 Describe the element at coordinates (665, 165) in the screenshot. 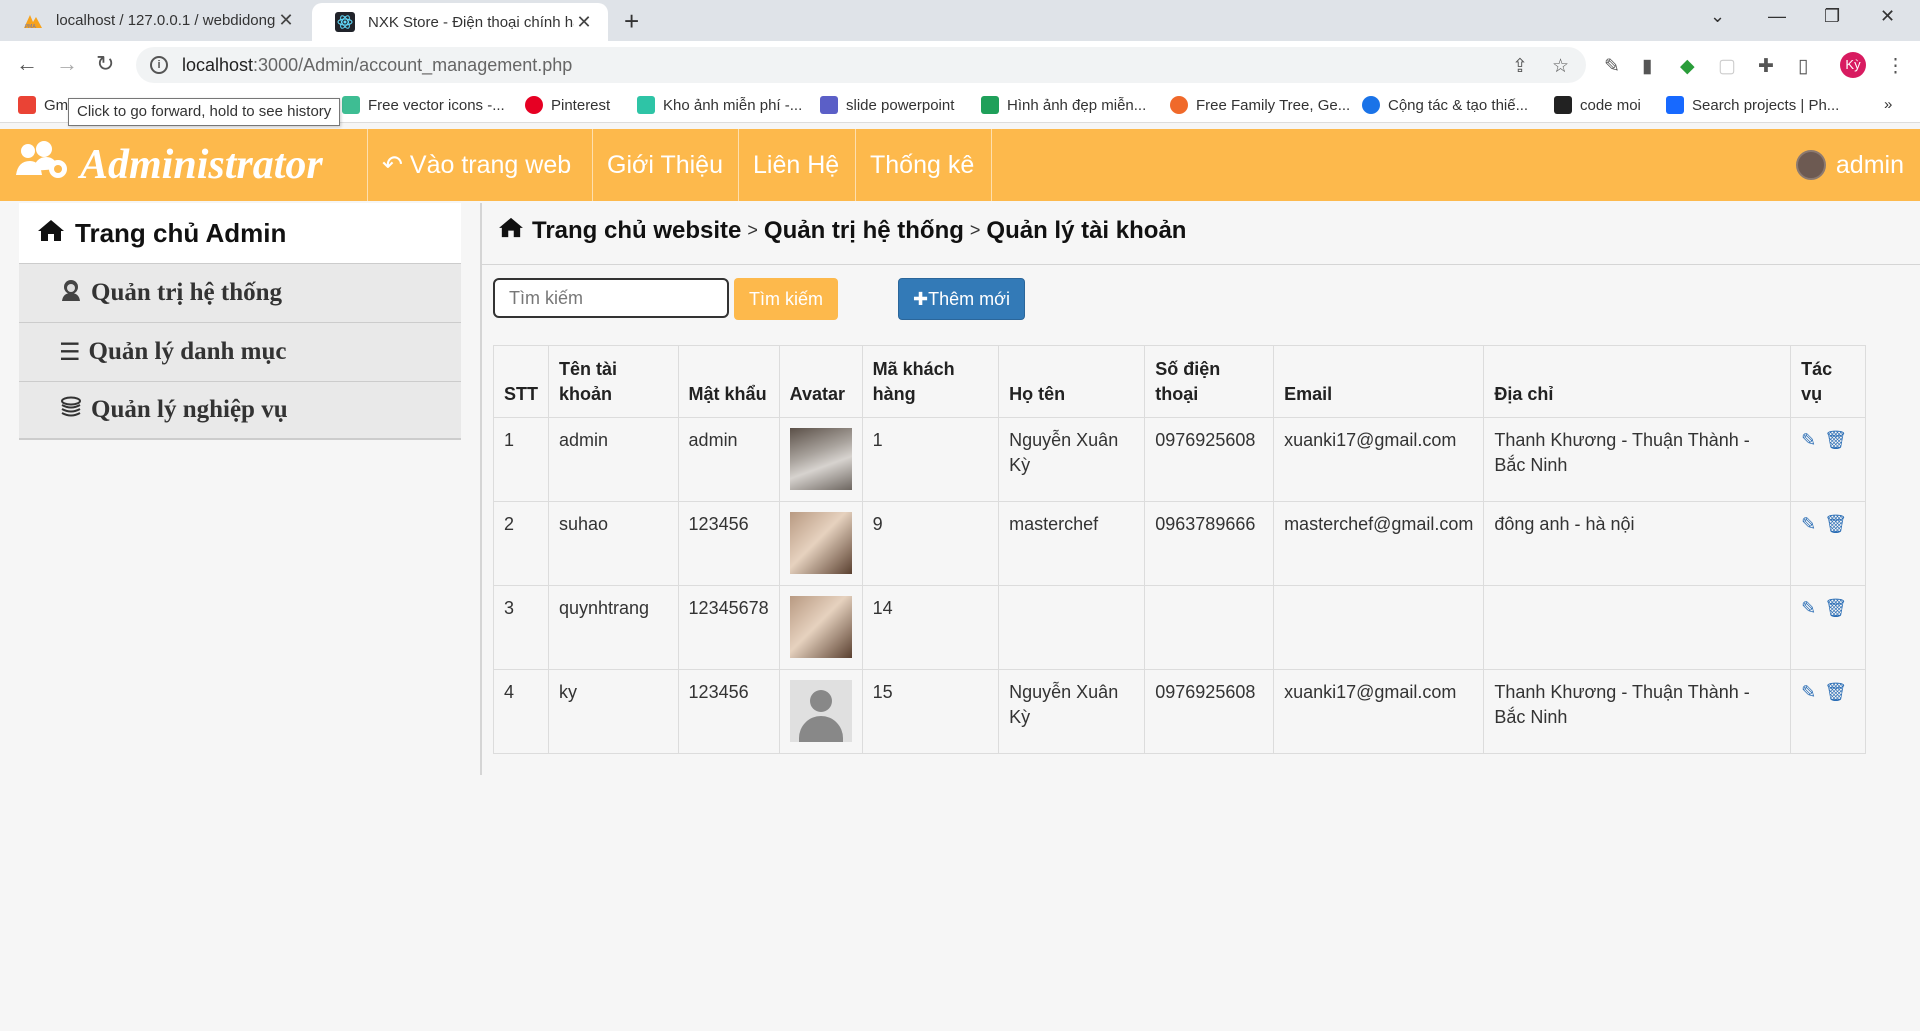

I see `nav-gioi-thieu: Giới Thiệu` at that location.